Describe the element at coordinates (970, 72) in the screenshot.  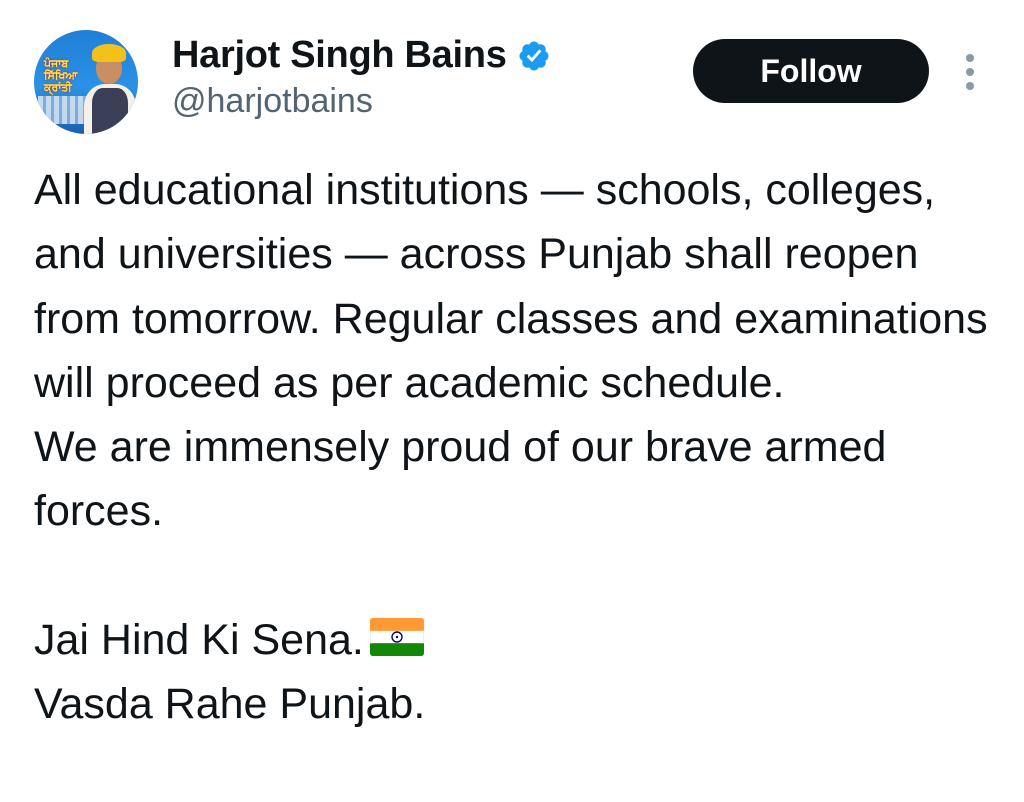
I see `more-vertical-icon` at that location.